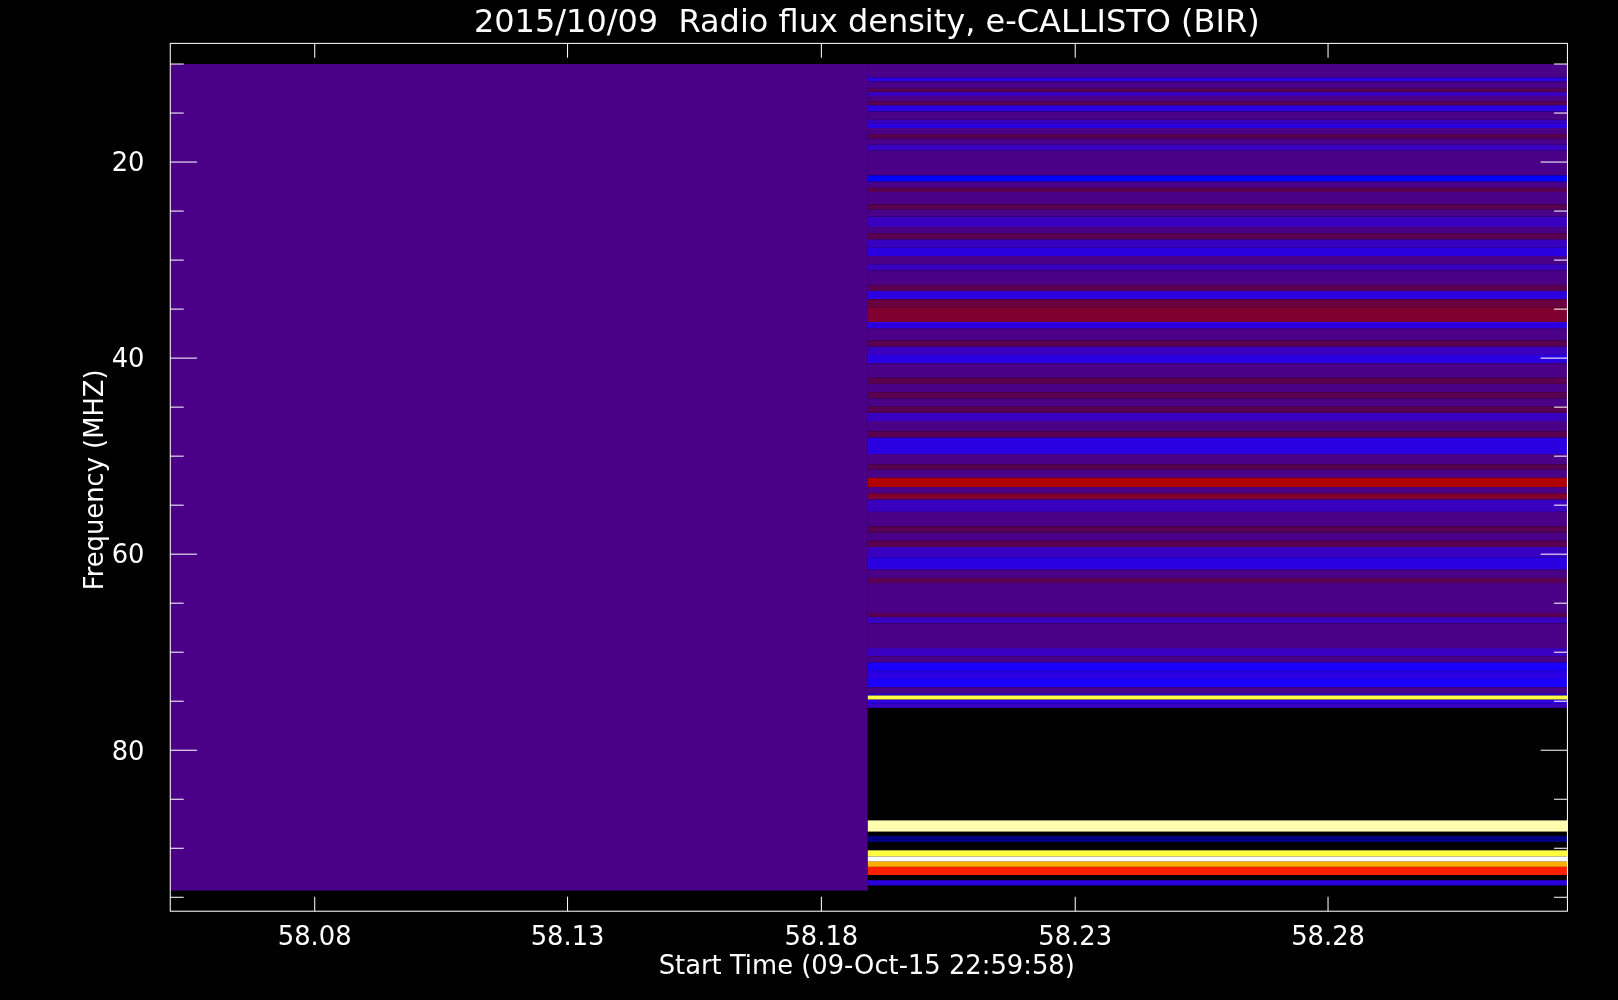 This screenshot has width=1618, height=1000. I want to click on chart-title: 2015/10/09 Radio flux density, e-CALLISTO (BIR), so click(866, 21).